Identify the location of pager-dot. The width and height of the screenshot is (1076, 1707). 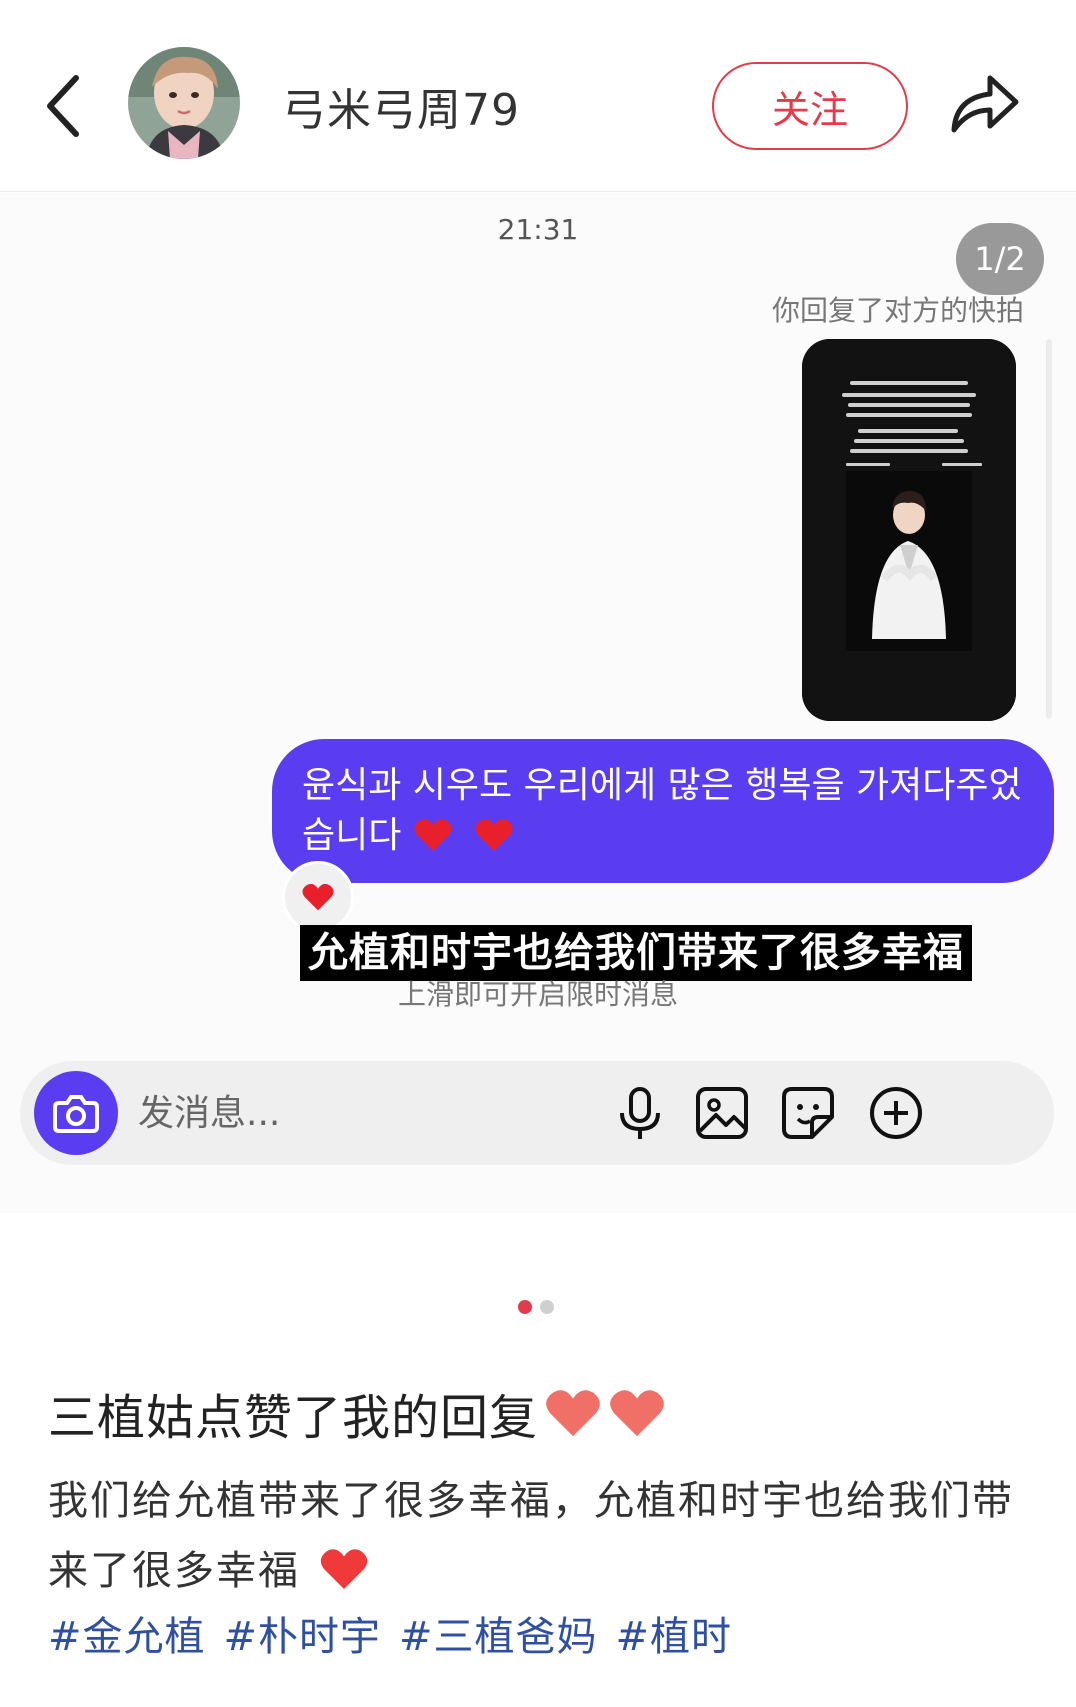
(547, 1307).